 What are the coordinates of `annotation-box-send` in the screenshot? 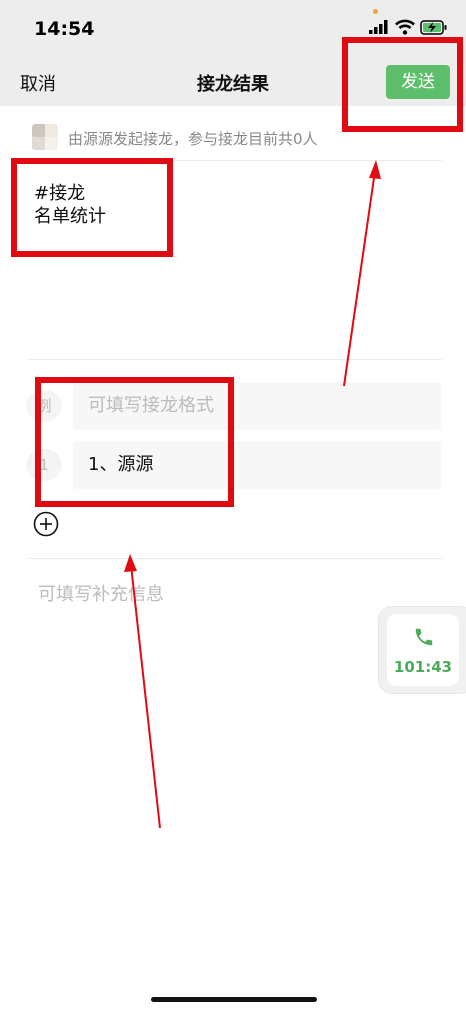 It's located at (402, 84).